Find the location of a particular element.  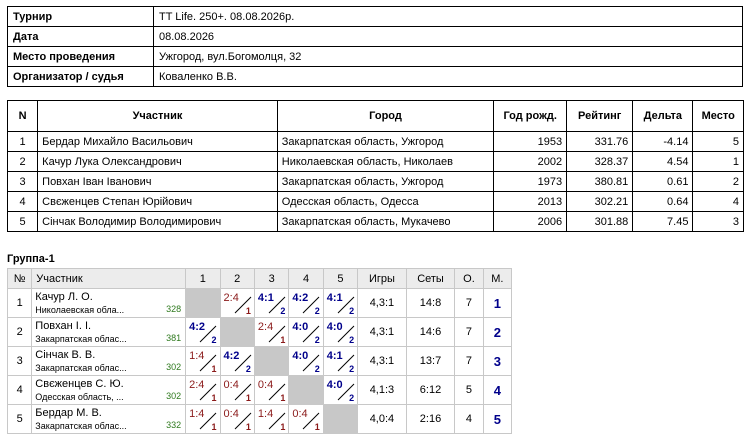

group-participant-cell: Бердар М. В. Закарпатская облас... 332 is located at coordinates (109, 419).